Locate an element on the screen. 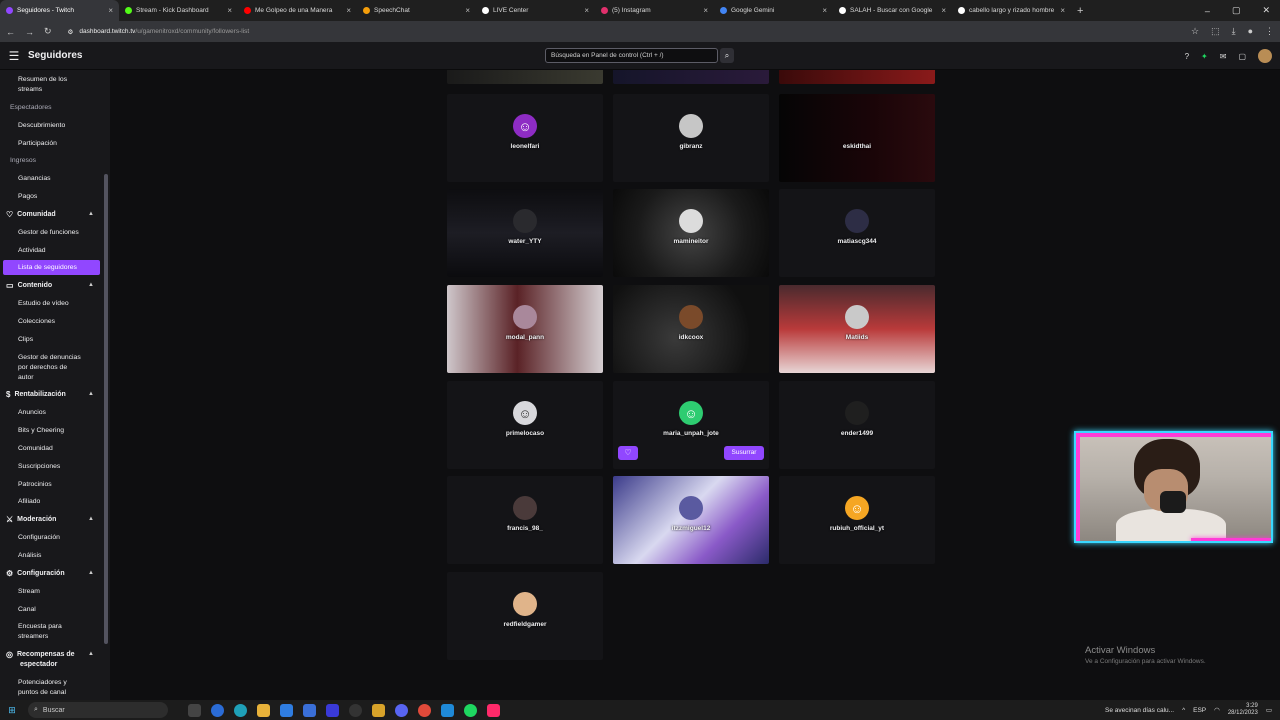 Image resolution: width=1280 pixels, height=720 pixels. chevron-up-icon: ^ is located at coordinates (1183, 710).